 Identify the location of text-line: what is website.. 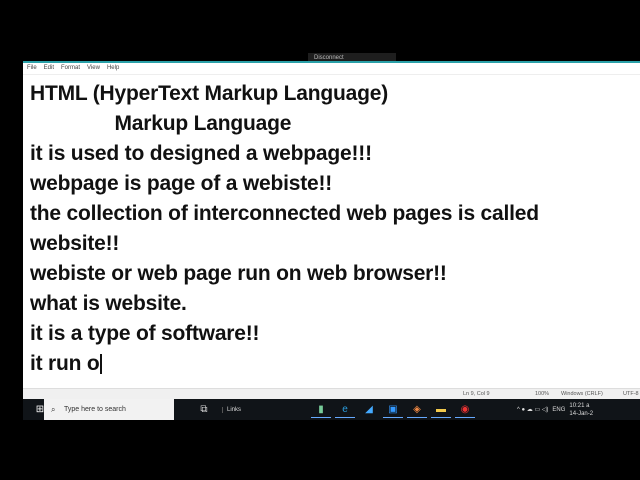
(108, 303).